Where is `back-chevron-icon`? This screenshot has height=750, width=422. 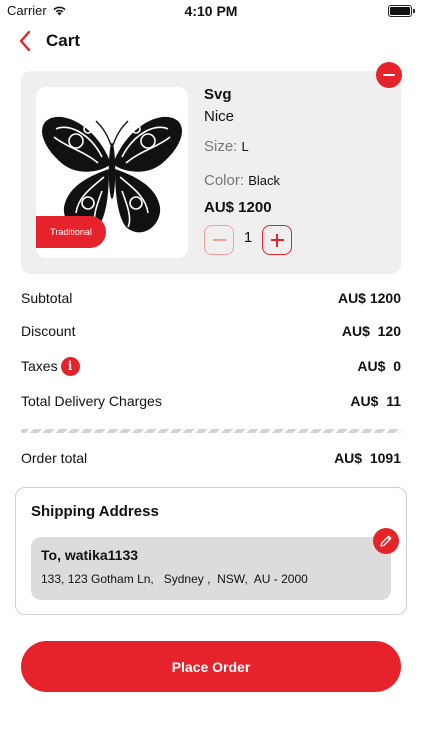 back-chevron-icon is located at coordinates (25, 41).